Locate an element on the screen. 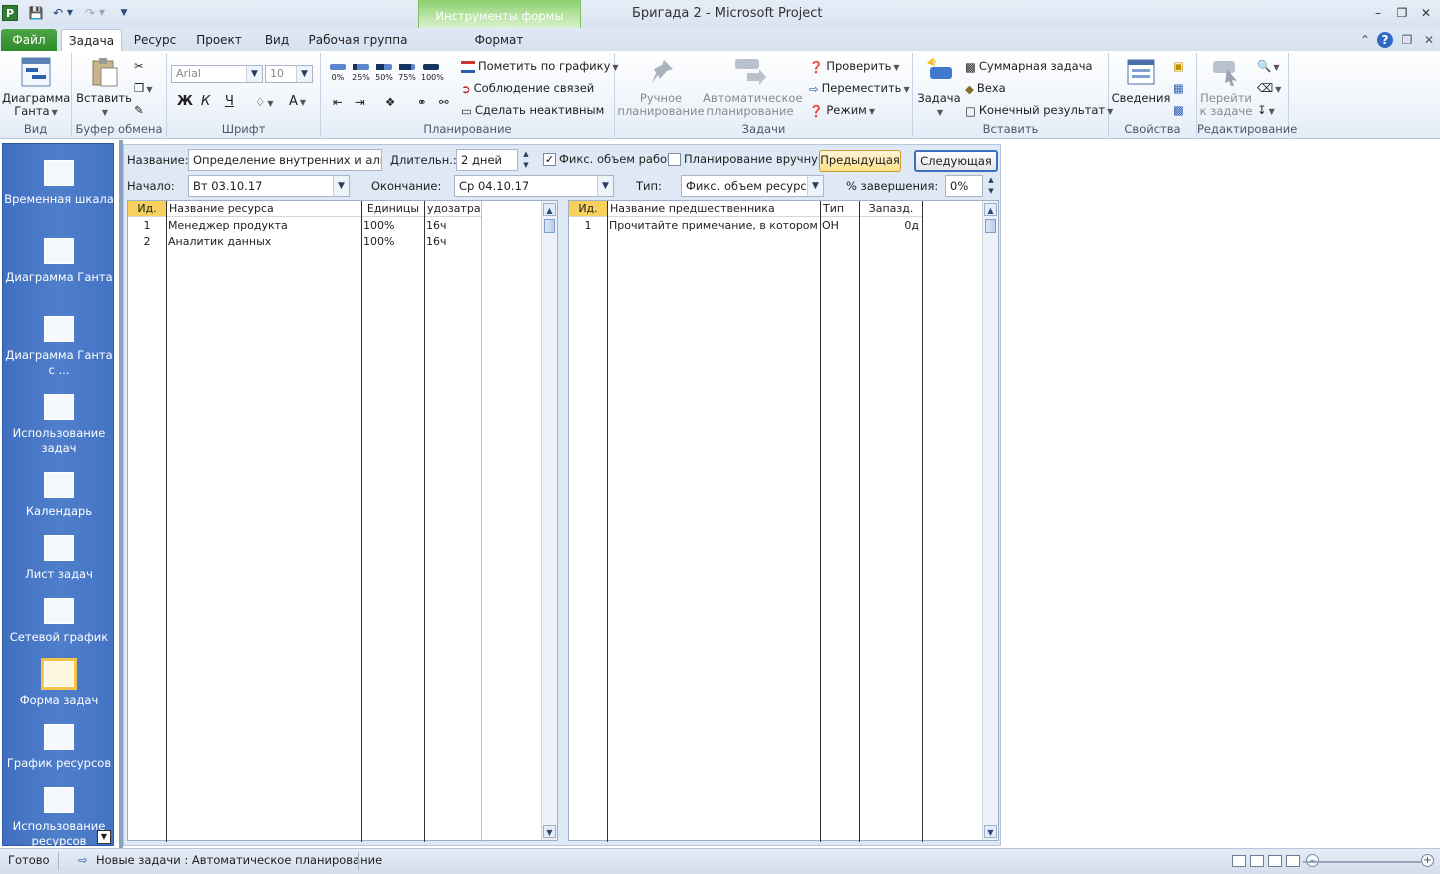 The height and width of the screenshot is (874, 1440). more-views-icon: ▼ is located at coordinates (104, 837).